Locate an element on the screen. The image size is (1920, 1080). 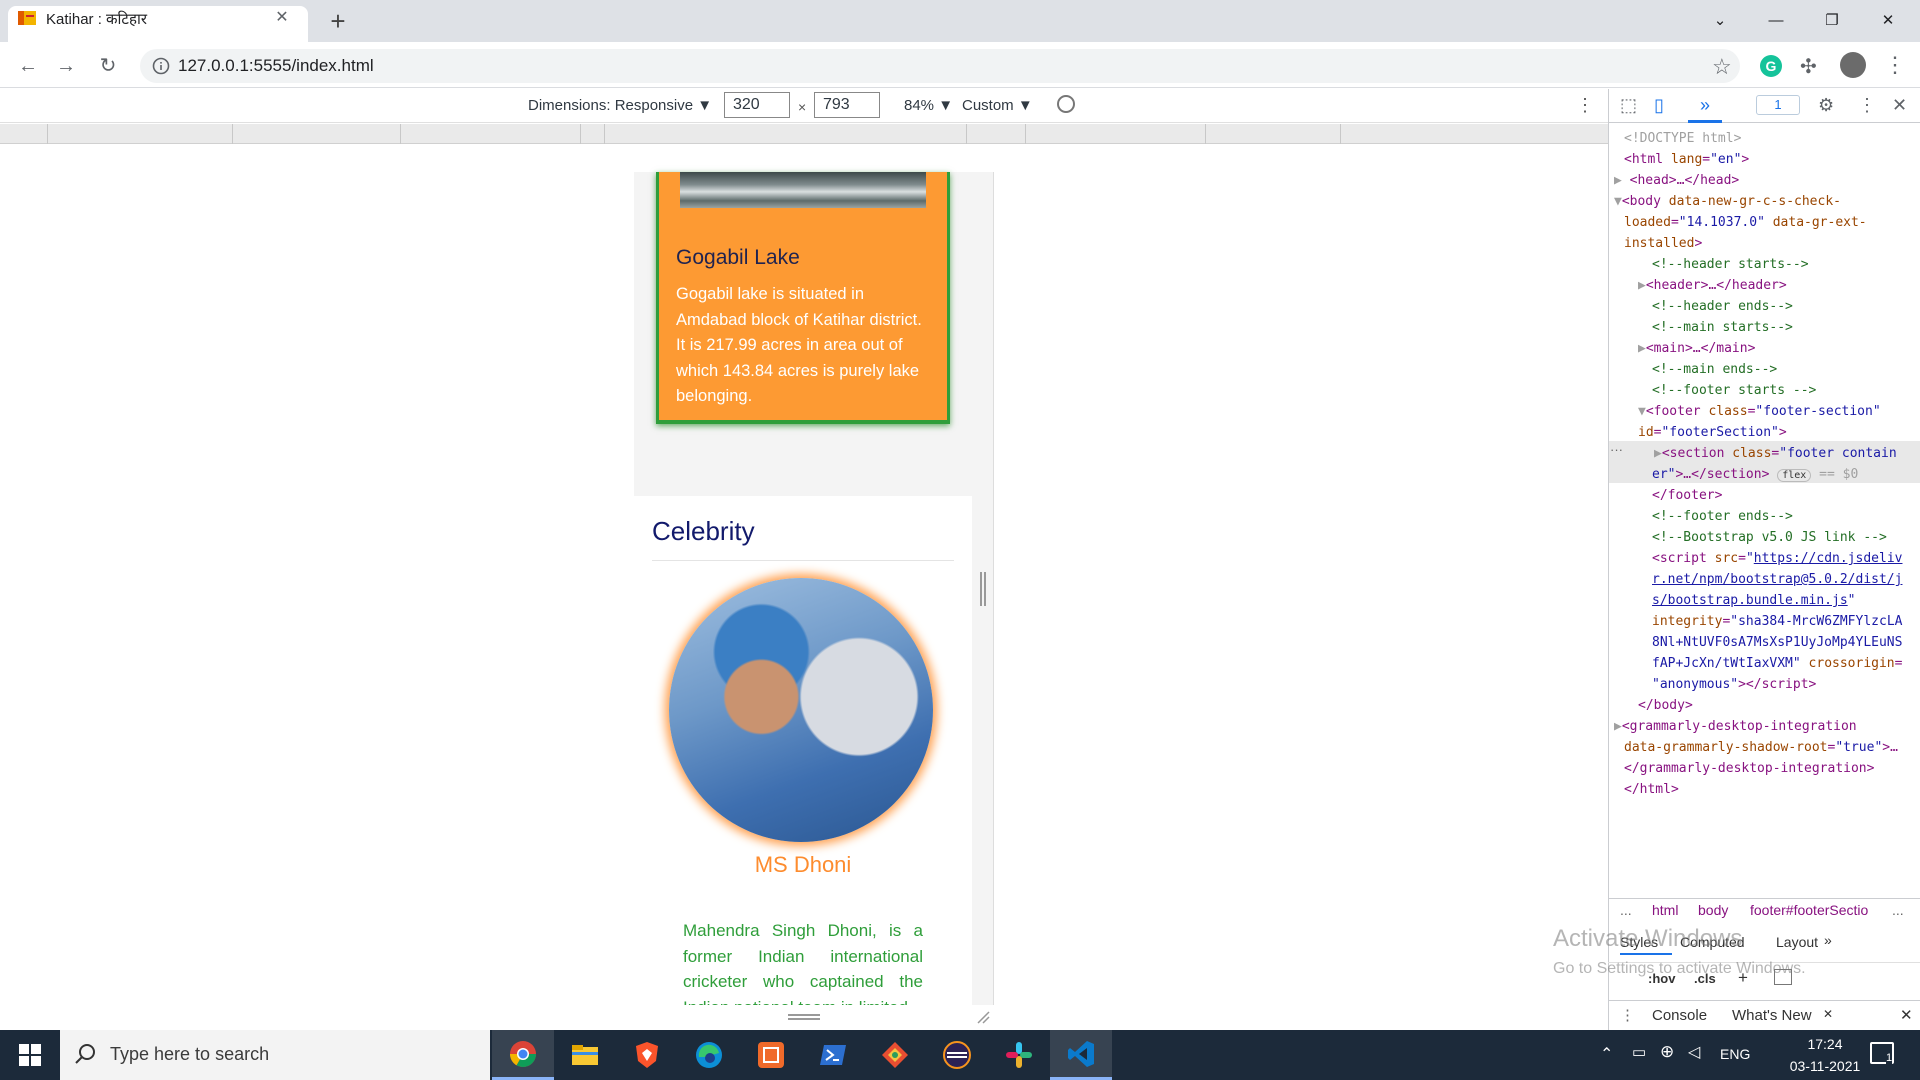
breadcrumb-html: html is located at coordinates (1665, 910).